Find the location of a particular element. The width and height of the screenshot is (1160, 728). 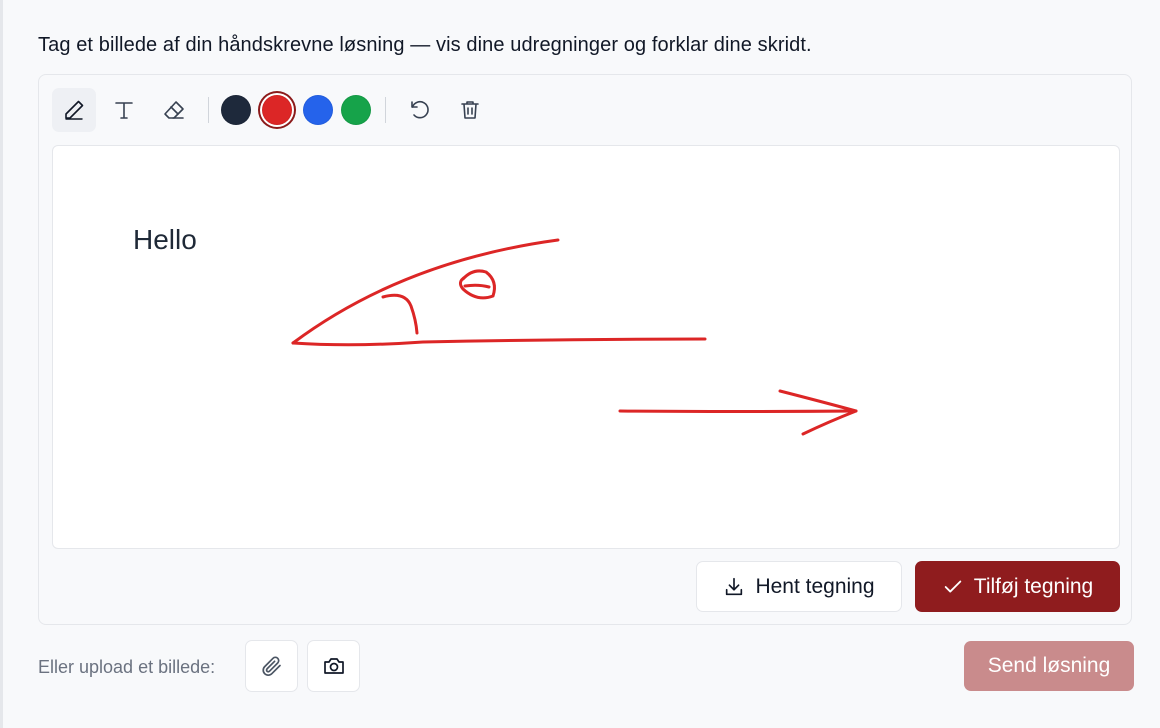

trash-icon is located at coordinates (470, 110).